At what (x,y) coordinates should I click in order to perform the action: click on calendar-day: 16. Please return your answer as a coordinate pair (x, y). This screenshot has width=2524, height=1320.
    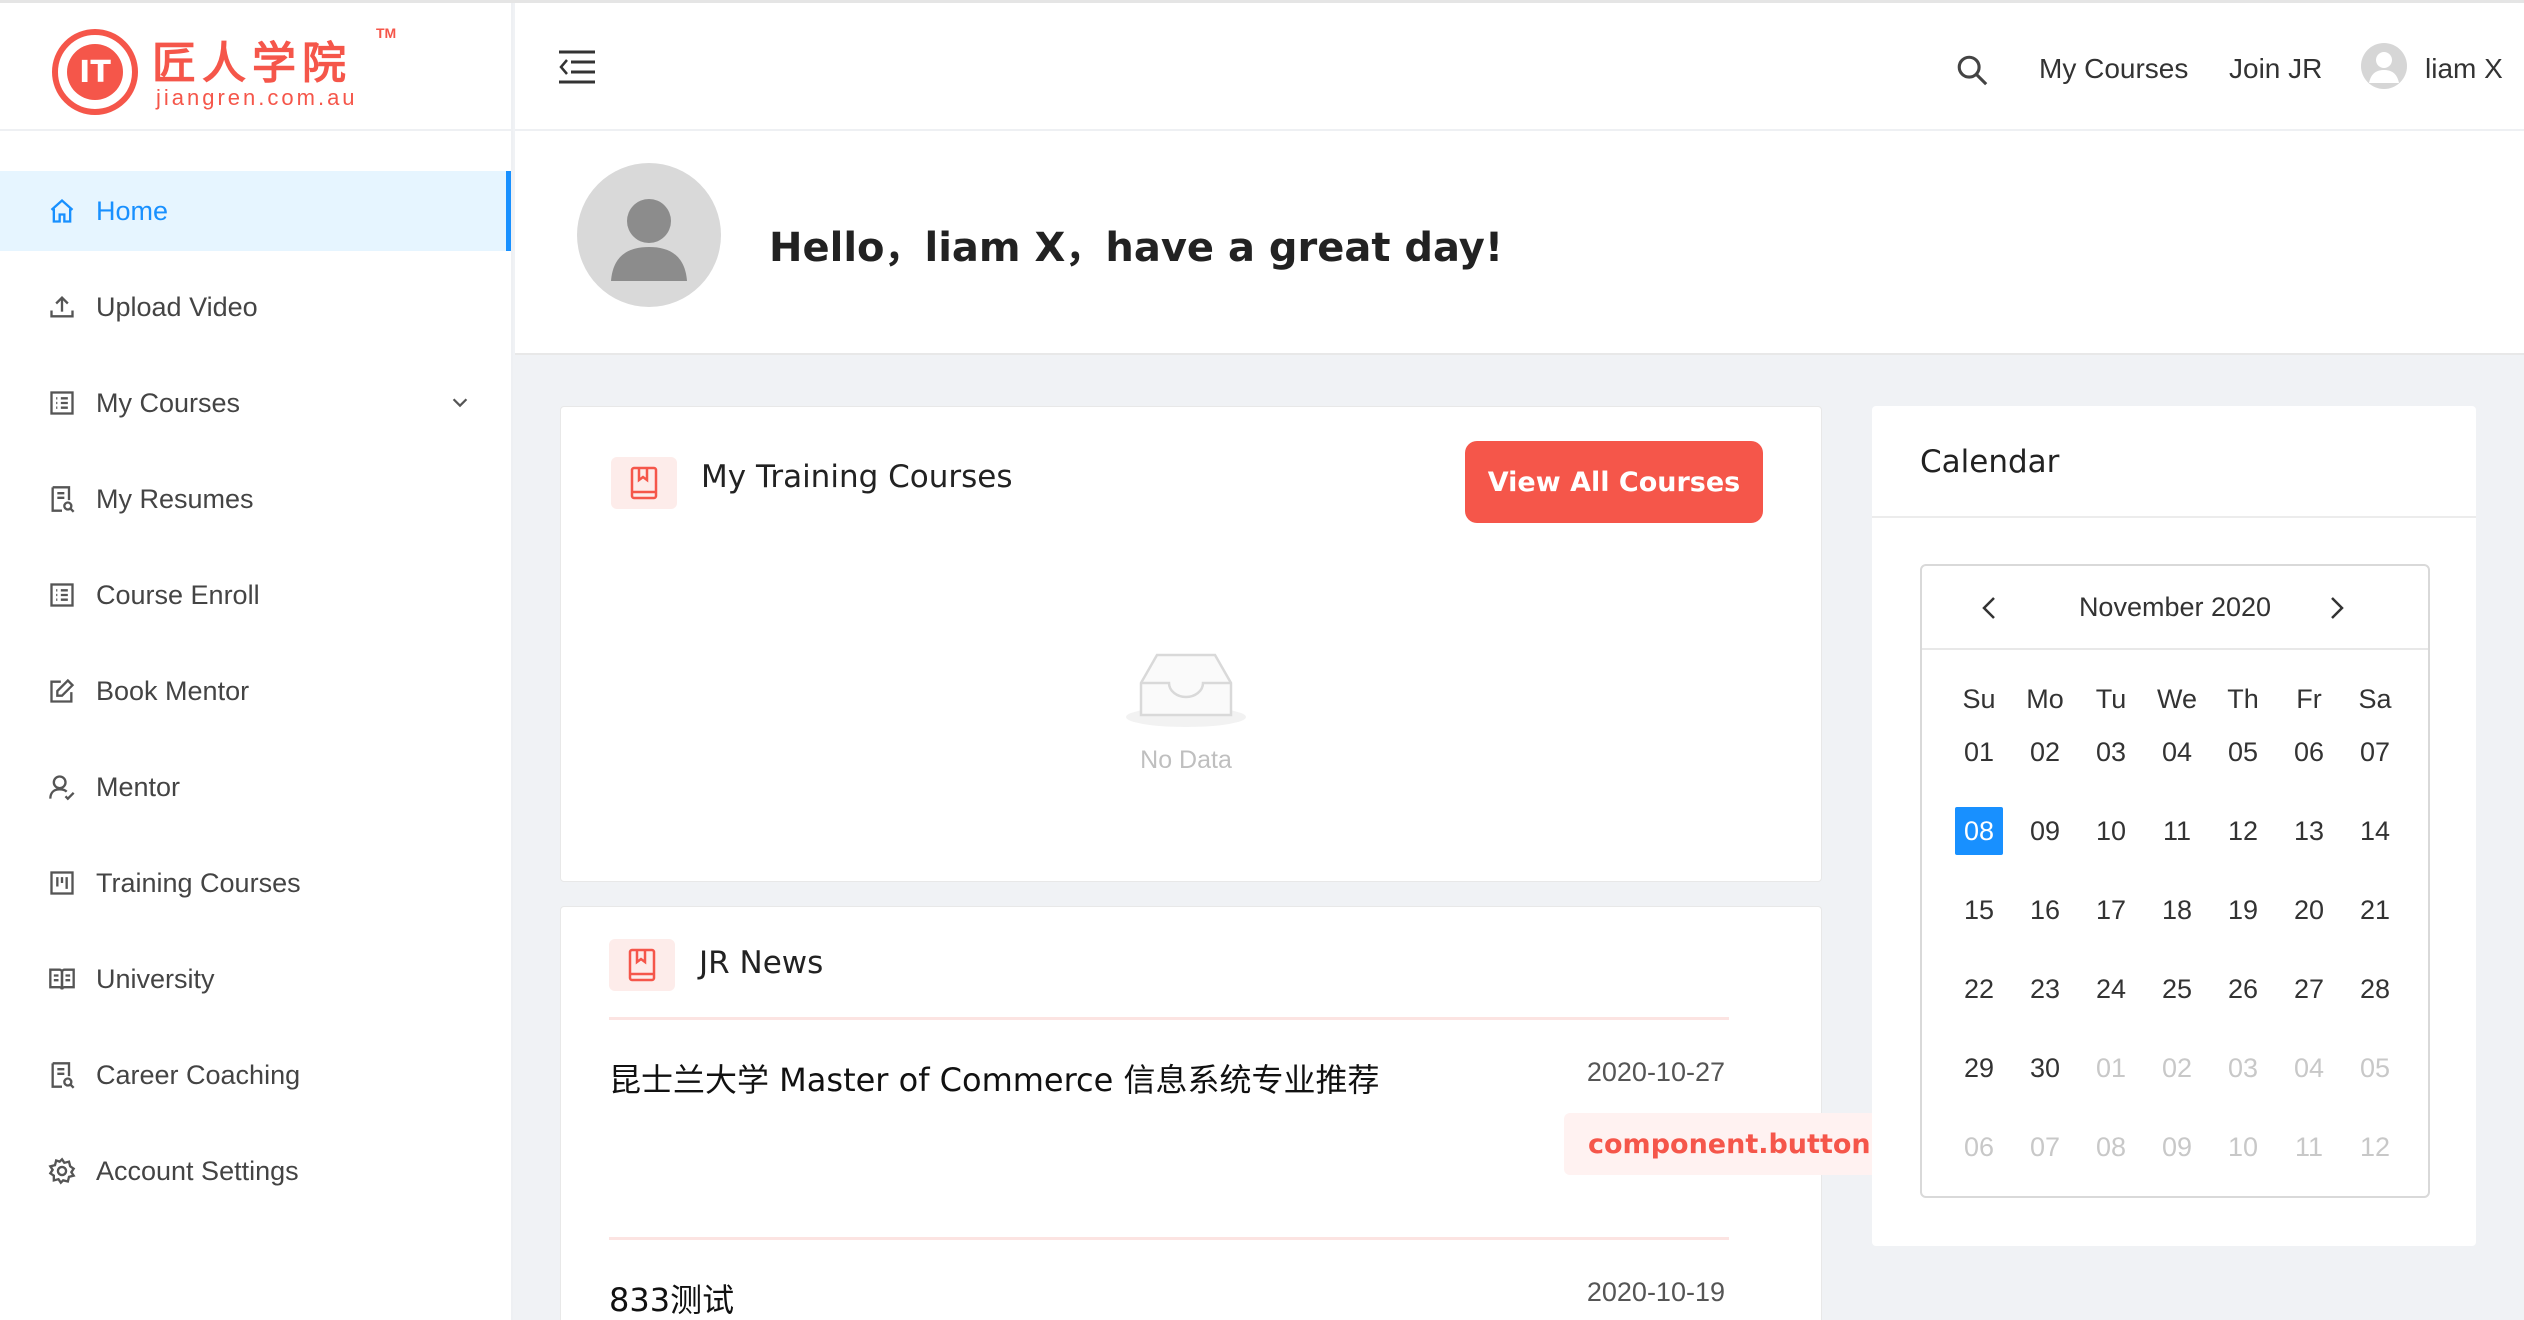
    Looking at the image, I should click on (2045, 925).